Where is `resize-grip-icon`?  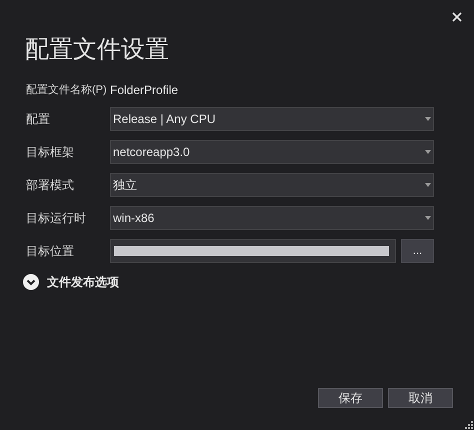 resize-grip-icon is located at coordinates (469, 425).